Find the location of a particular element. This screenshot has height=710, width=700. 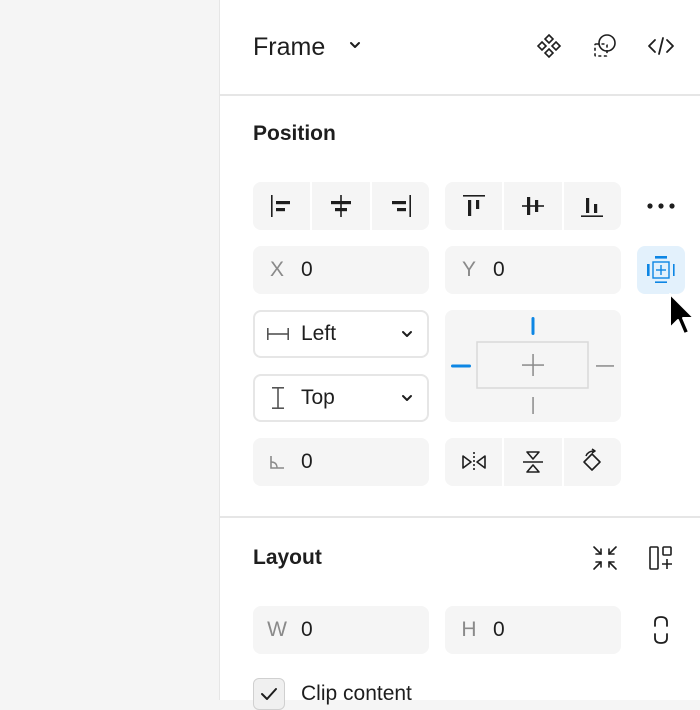

vertical-constraint-icon is located at coordinates (278, 398).